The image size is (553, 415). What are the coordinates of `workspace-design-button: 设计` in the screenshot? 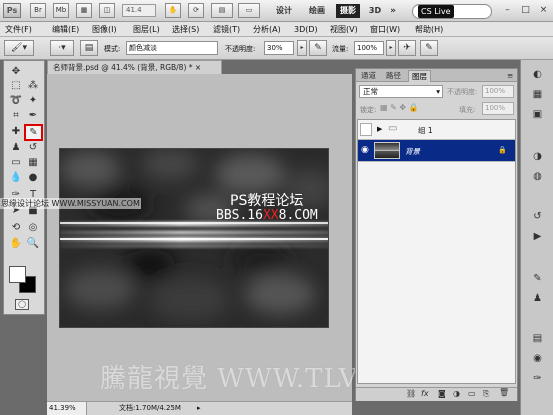 It's located at (284, 11).